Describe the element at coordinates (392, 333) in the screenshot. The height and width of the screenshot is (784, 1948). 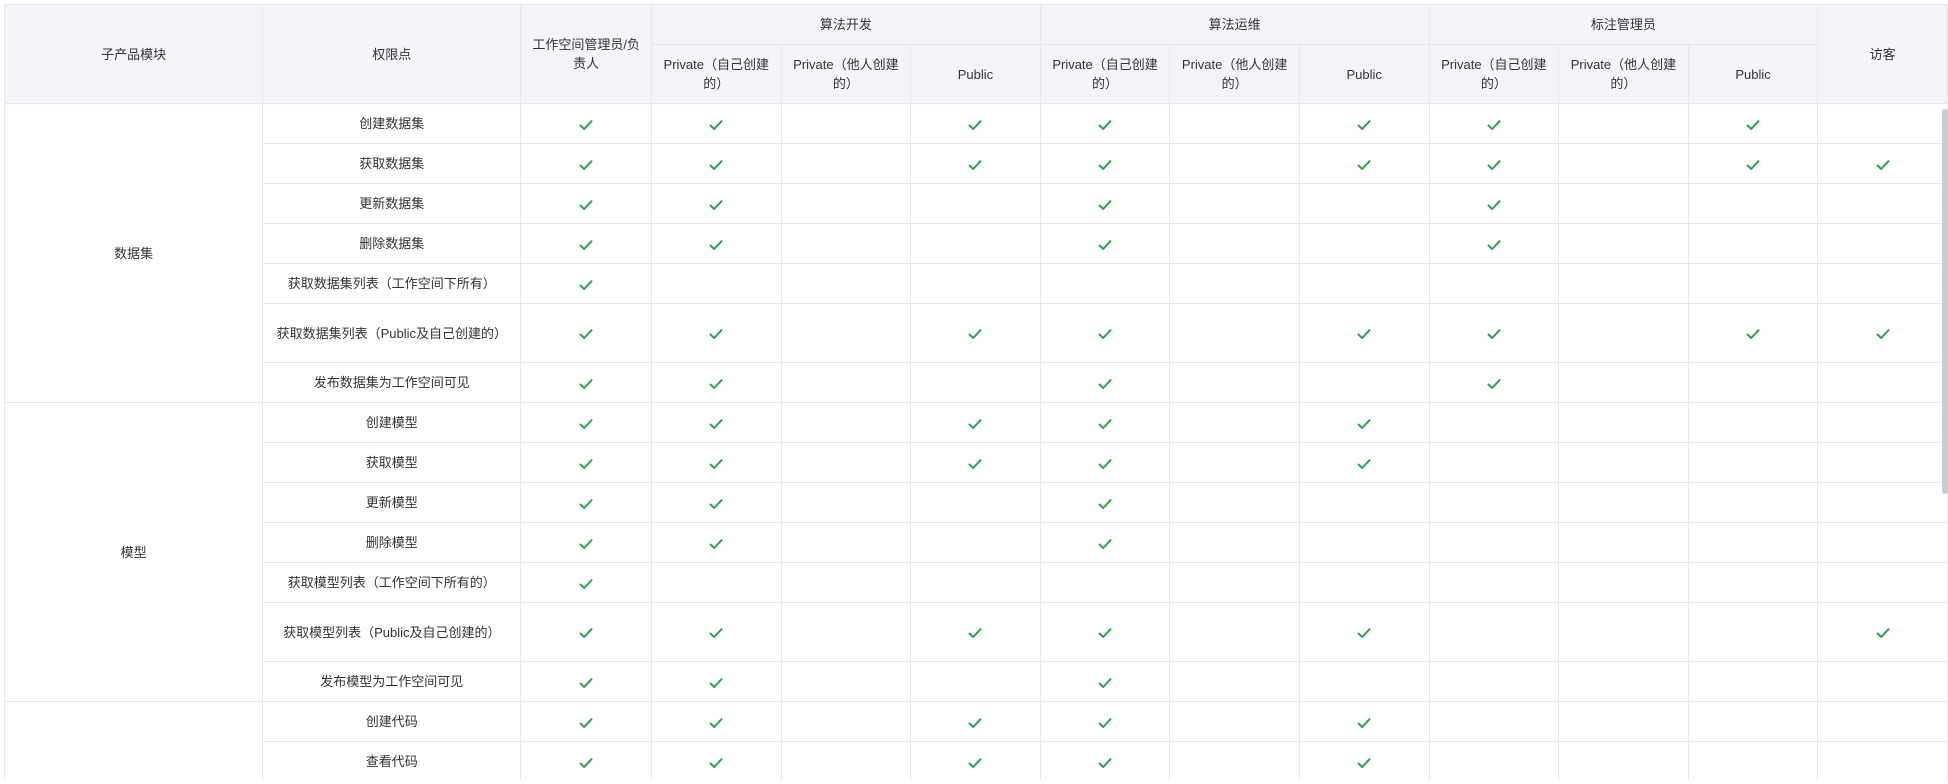
I see `permission-label: 获取数据集列表（Public及自己创建的）` at that location.